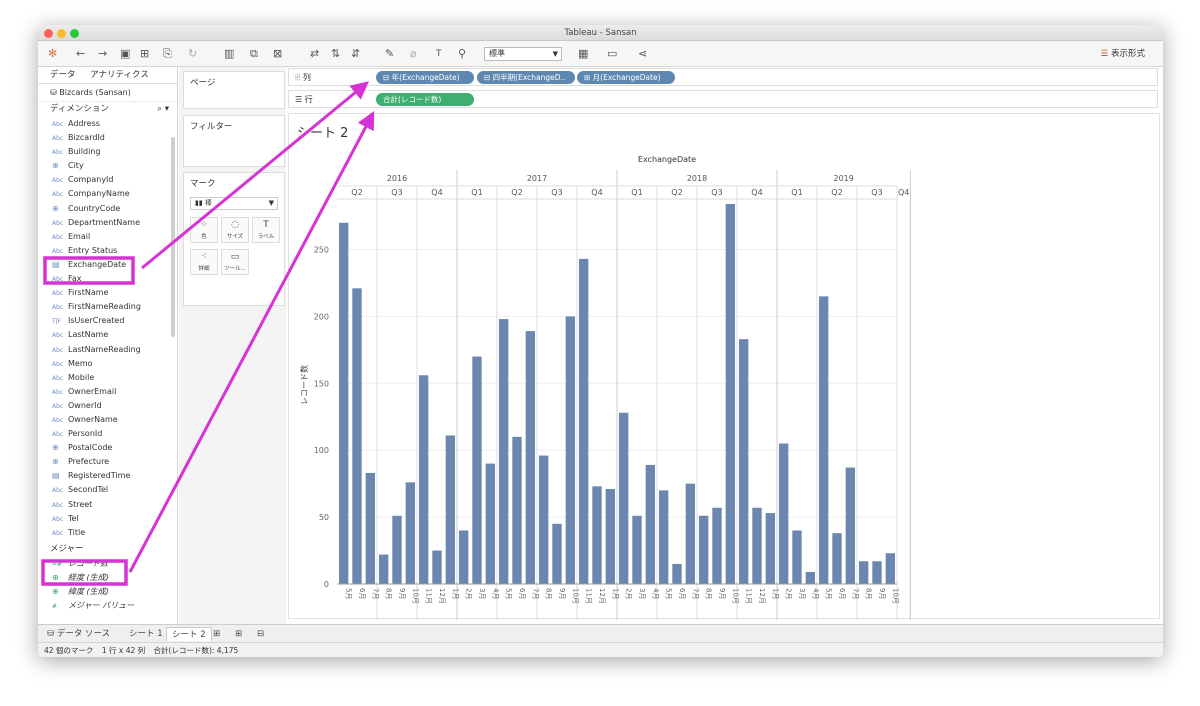  Describe the element at coordinates (439, 54) in the screenshot. I see `label-icon: T` at that location.